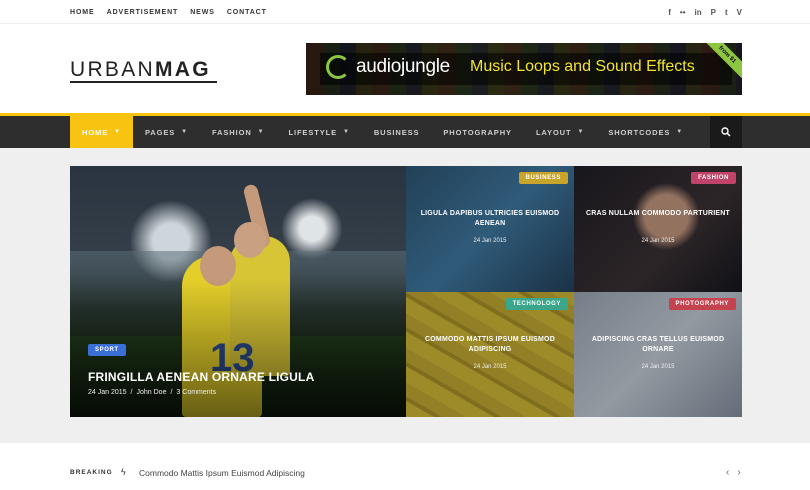 The height and width of the screenshot is (490, 810). What do you see at coordinates (490, 345) in the screenshot?
I see `post-title: COMMODO MATTIS IPSUM EUISMOD ADIPISCING` at bounding box center [490, 345].